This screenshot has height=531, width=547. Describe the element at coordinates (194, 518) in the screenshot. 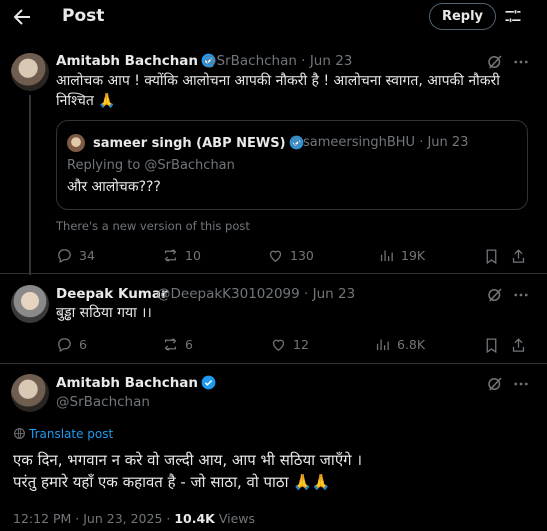

I see `views-count: 10.4K` at that location.